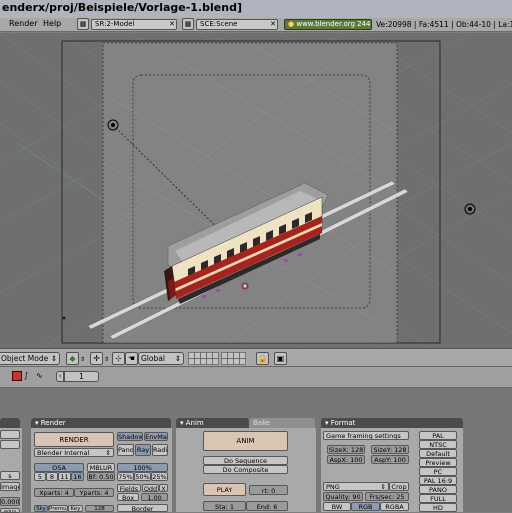 The height and width of the screenshot is (513, 512). What do you see at coordinates (366, 435) in the screenshot?
I see `game-framing-button: Game framing settings` at bounding box center [366, 435].